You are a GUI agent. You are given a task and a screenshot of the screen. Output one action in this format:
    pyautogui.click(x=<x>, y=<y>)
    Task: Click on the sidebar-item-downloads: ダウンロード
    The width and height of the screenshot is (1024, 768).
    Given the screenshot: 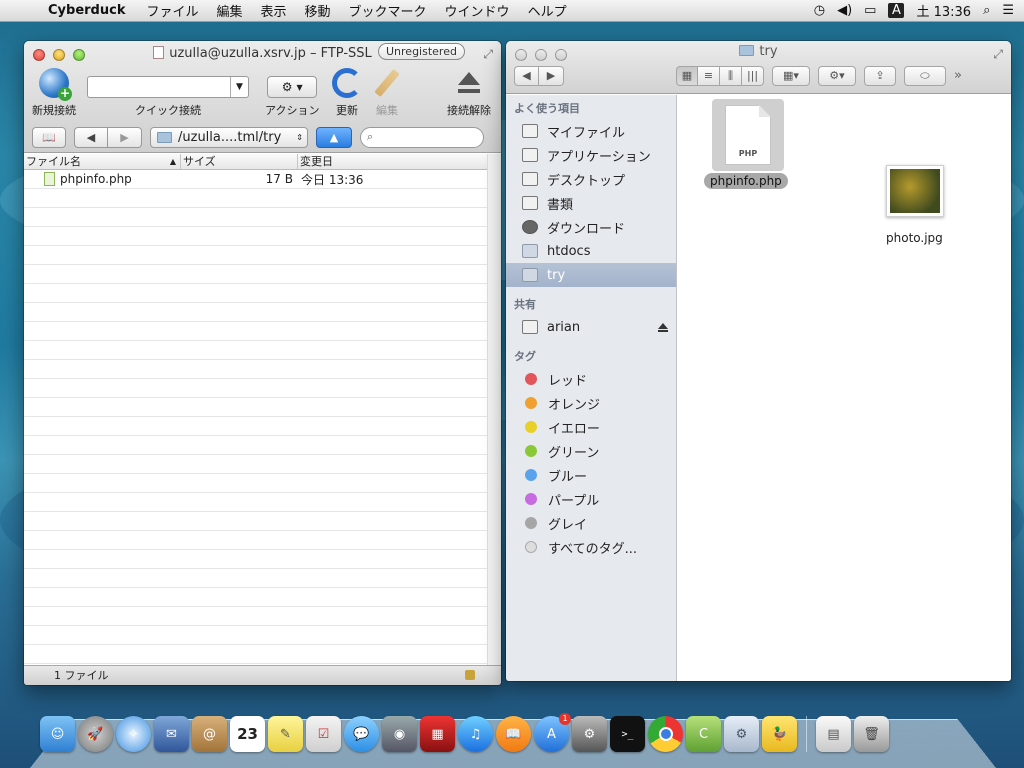 What is the action you would take?
    pyautogui.click(x=591, y=227)
    